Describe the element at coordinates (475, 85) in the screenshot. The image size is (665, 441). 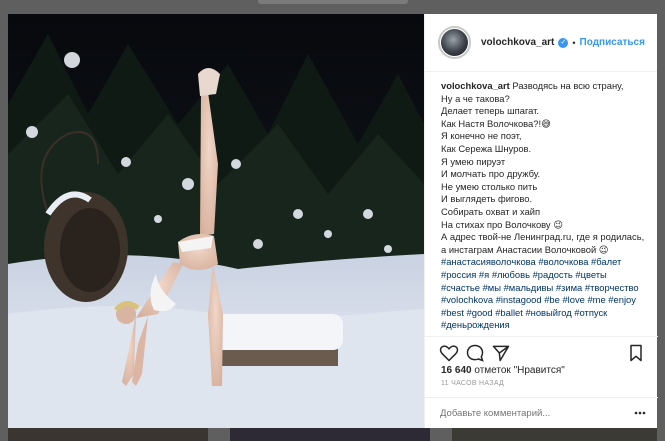
I see `caption-username-link: volochkova_art` at that location.